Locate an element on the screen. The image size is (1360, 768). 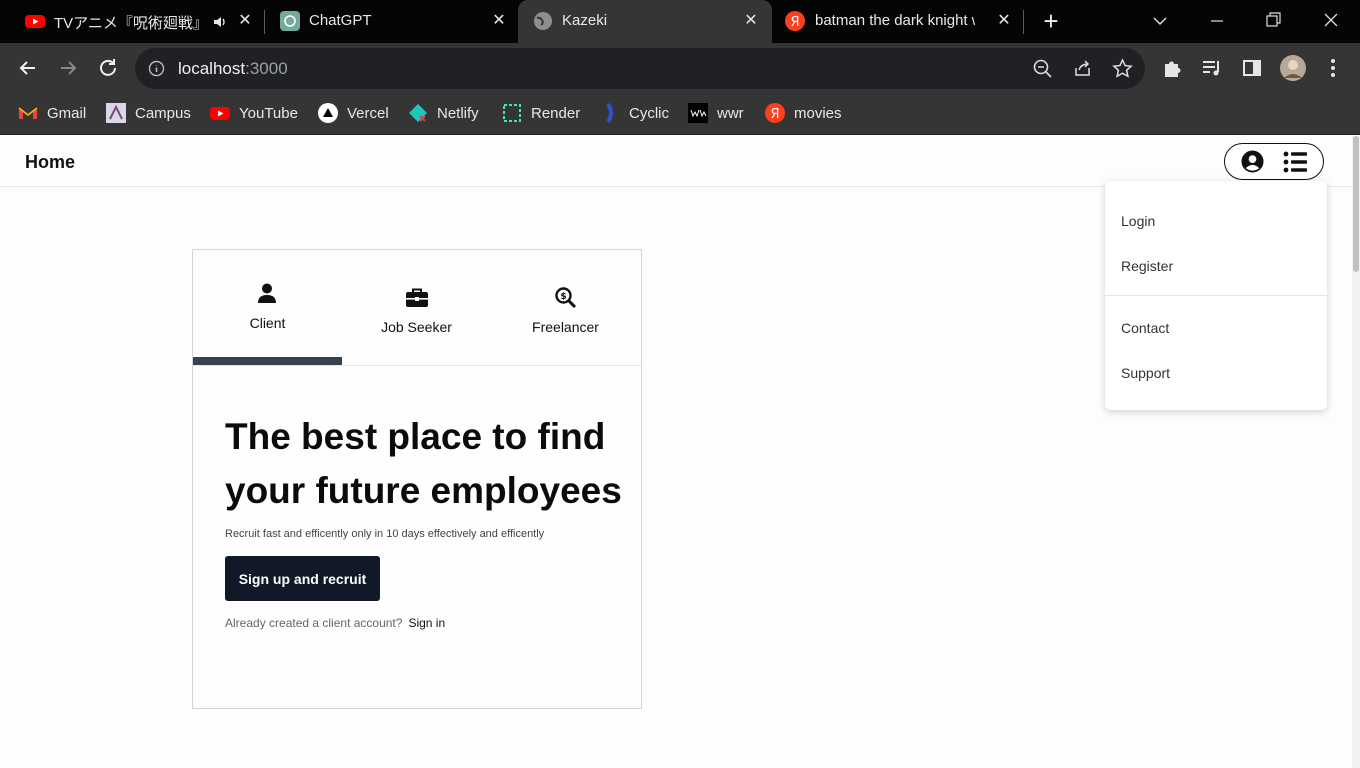
page-scrollbar is located at coordinates (1356, 452).